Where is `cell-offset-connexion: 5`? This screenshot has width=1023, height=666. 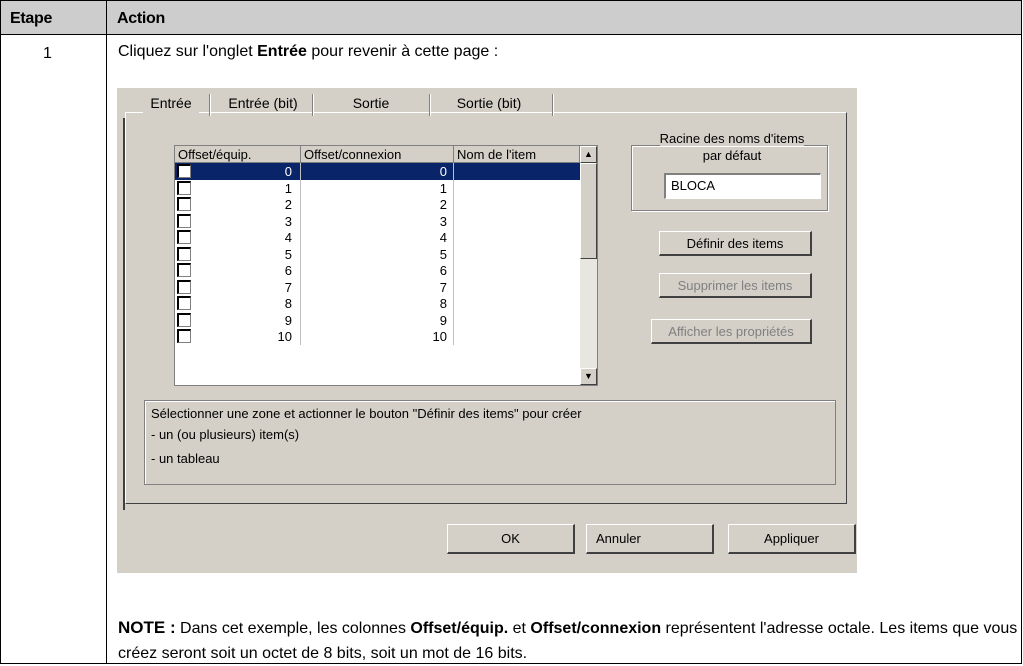
cell-offset-connexion: 5 is located at coordinates (377, 254).